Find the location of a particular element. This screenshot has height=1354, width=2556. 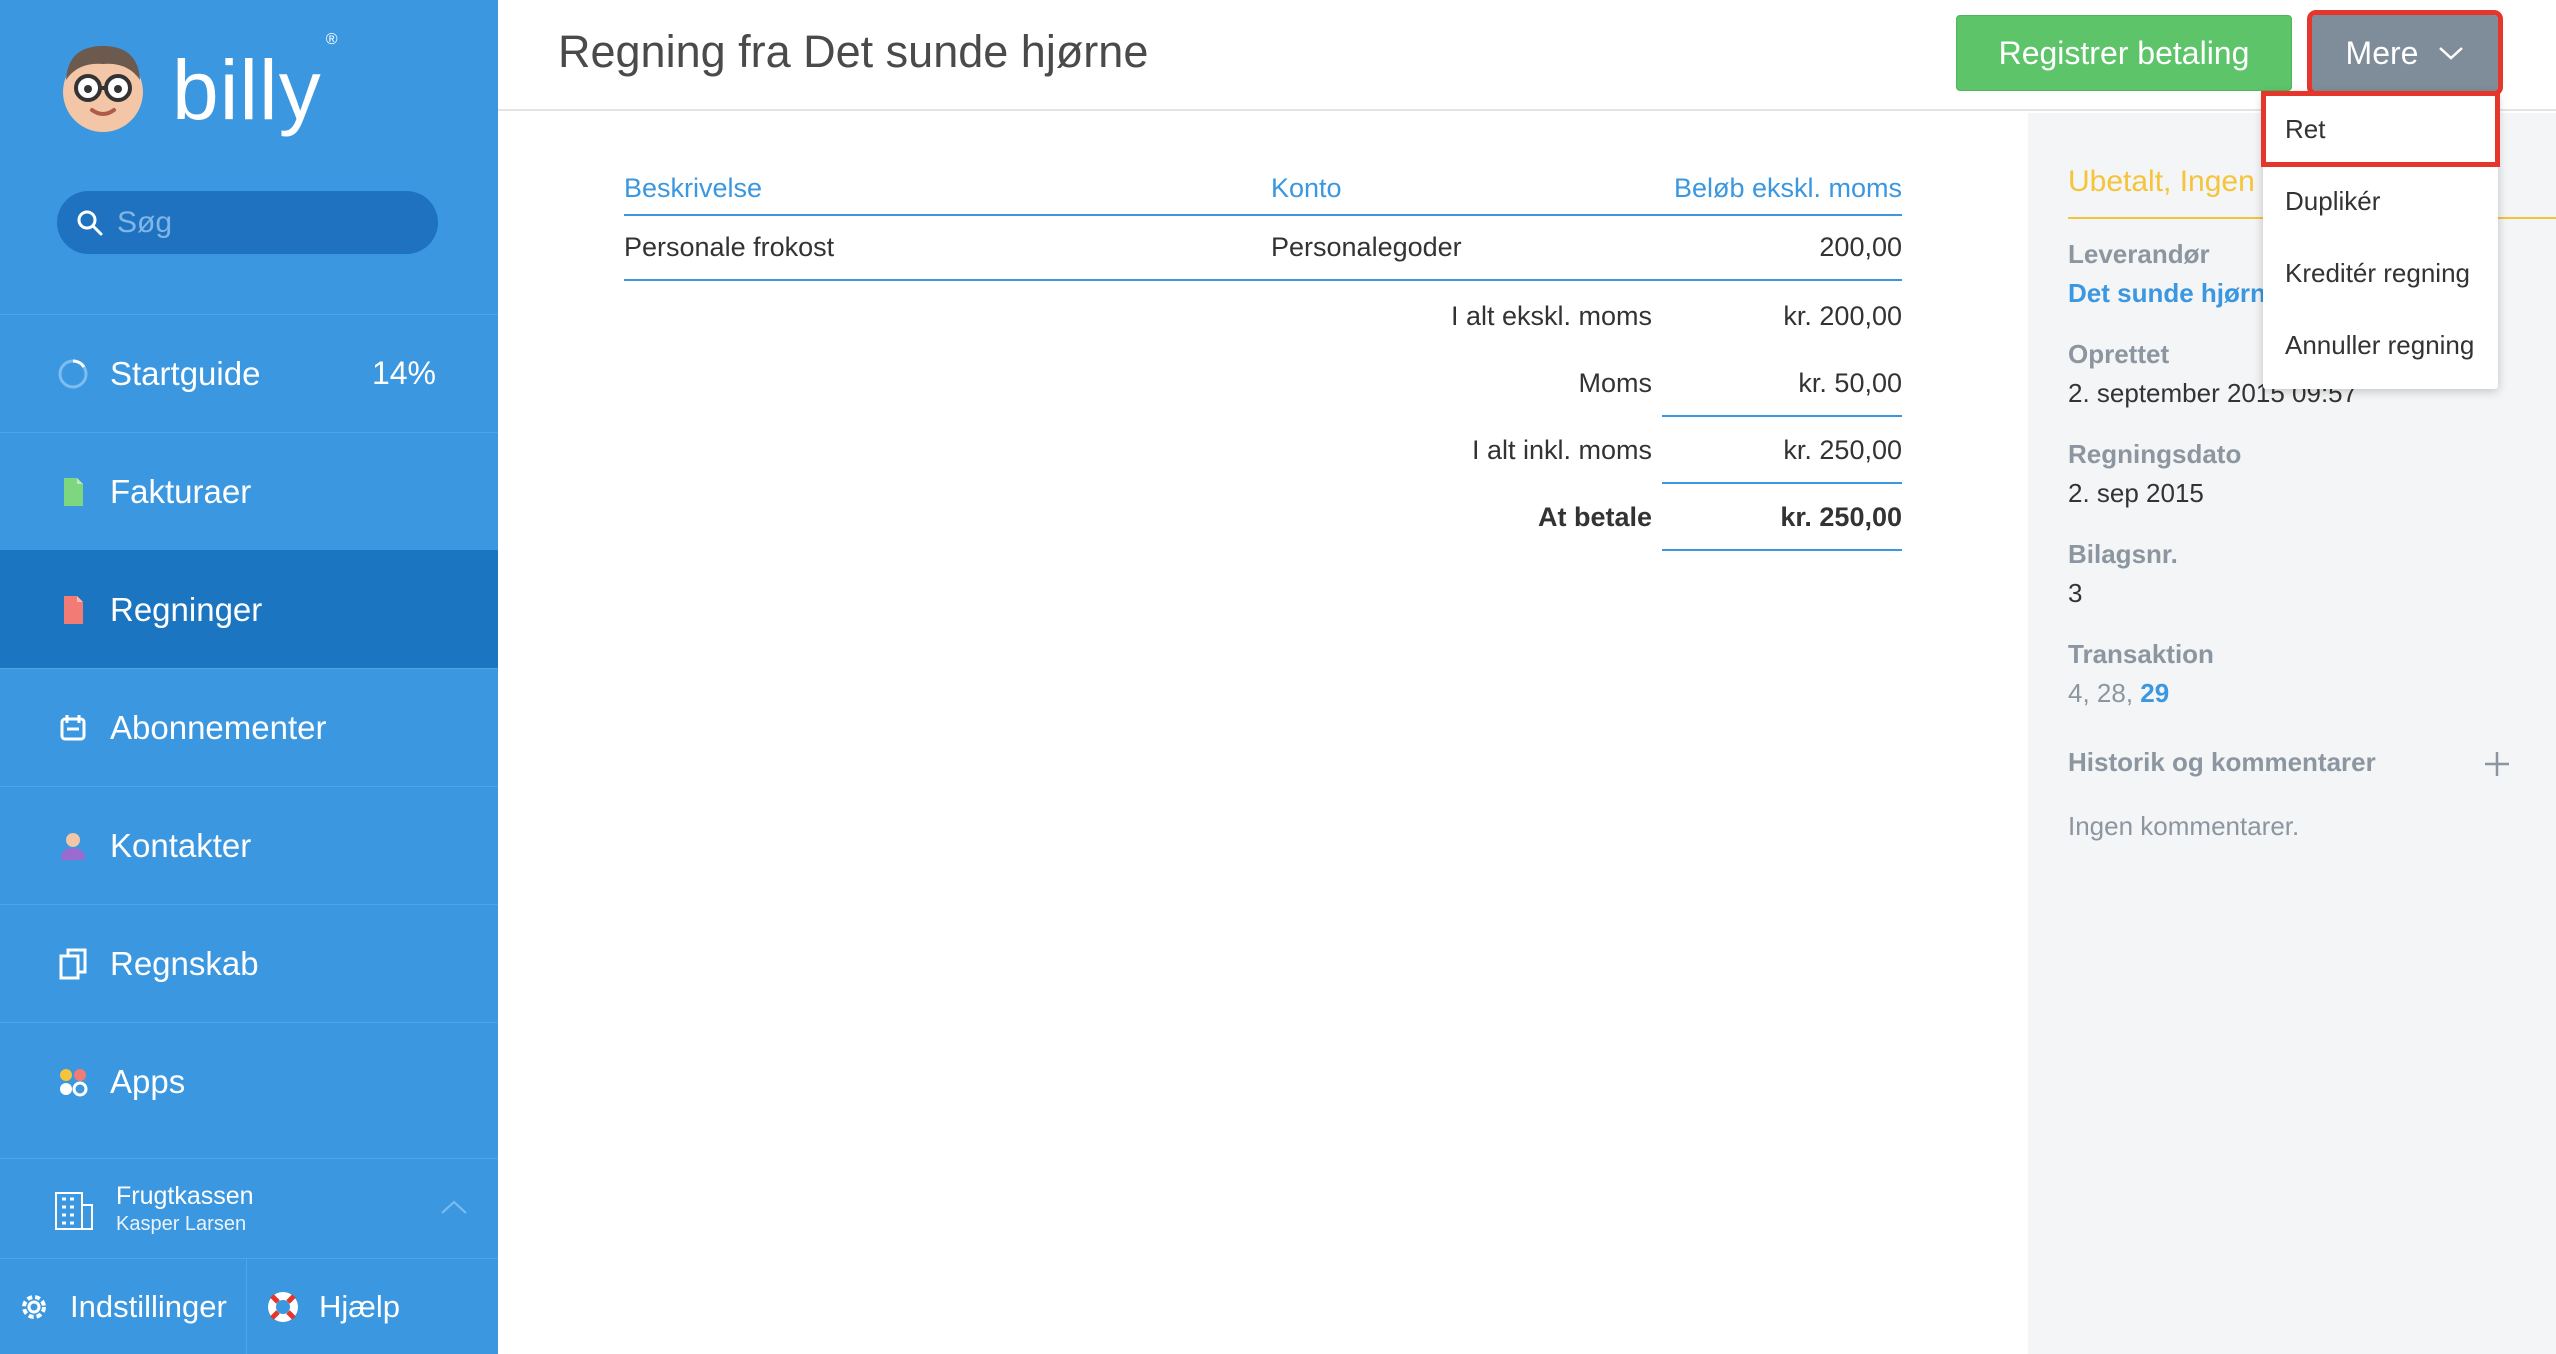

row-amount: 200,00 is located at coordinates (1860, 247).